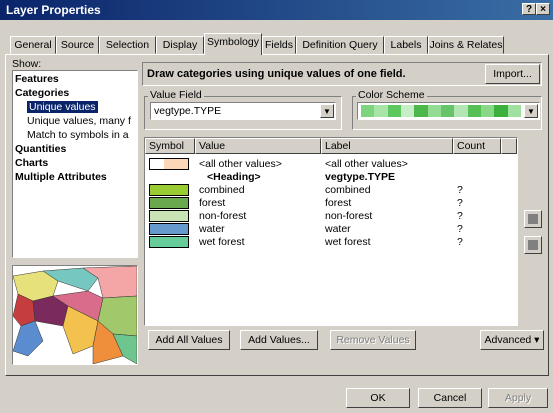  Describe the element at coordinates (349, 216) in the screenshot. I see `cell-label: non-forest` at that location.